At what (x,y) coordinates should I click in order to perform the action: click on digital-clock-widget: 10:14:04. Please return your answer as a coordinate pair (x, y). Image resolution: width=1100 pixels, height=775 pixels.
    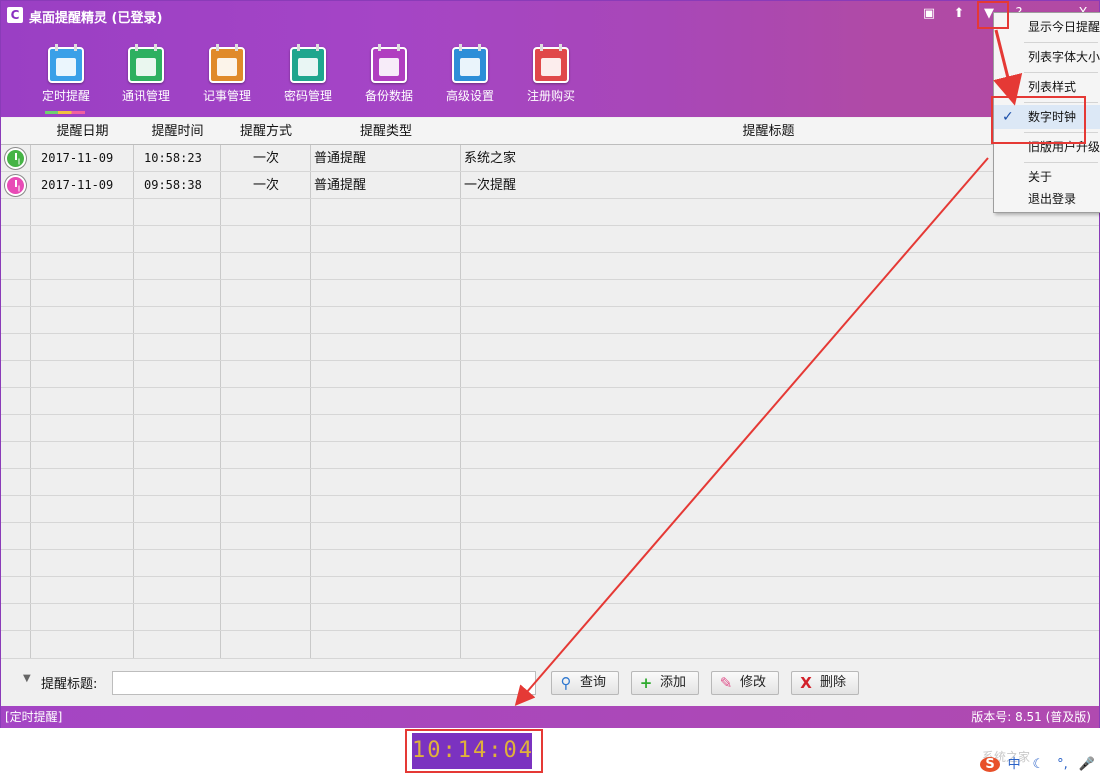
    Looking at the image, I should click on (474, 751).